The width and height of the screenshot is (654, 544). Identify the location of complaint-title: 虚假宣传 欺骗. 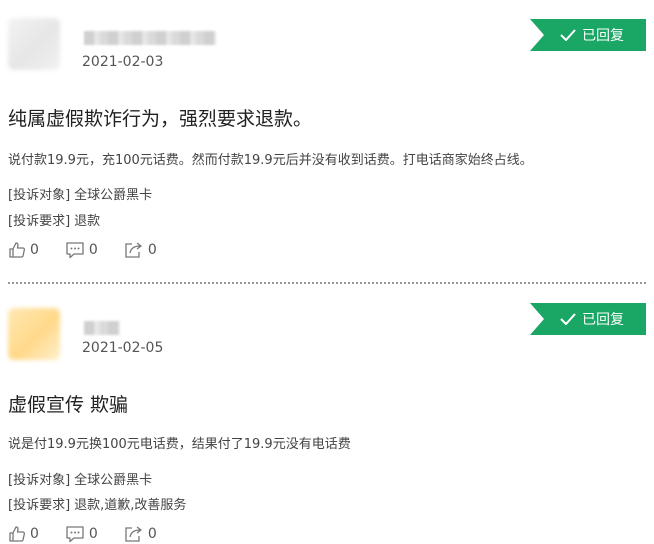
(68, 403).